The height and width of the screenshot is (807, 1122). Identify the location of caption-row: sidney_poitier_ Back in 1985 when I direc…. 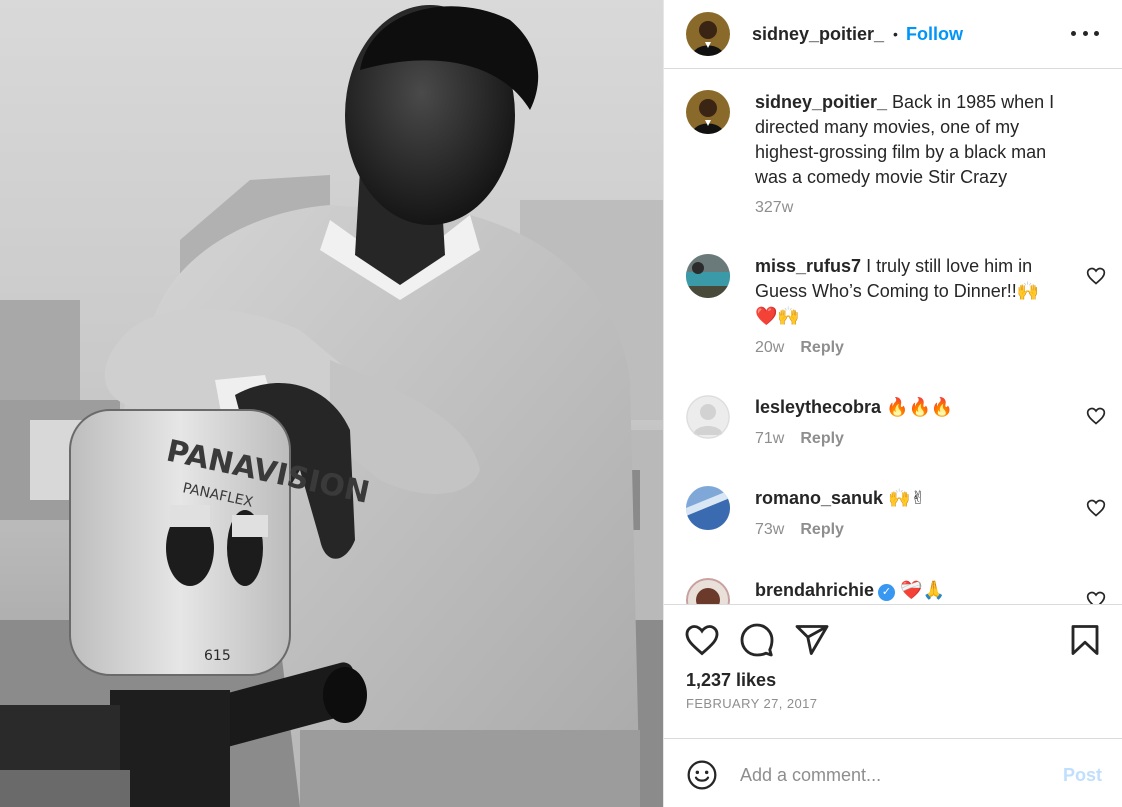
(896, 153).